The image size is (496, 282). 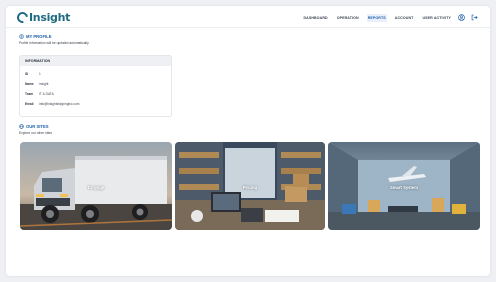 I want to click on info-row-id: ID 1, so click(x=33, y=74).